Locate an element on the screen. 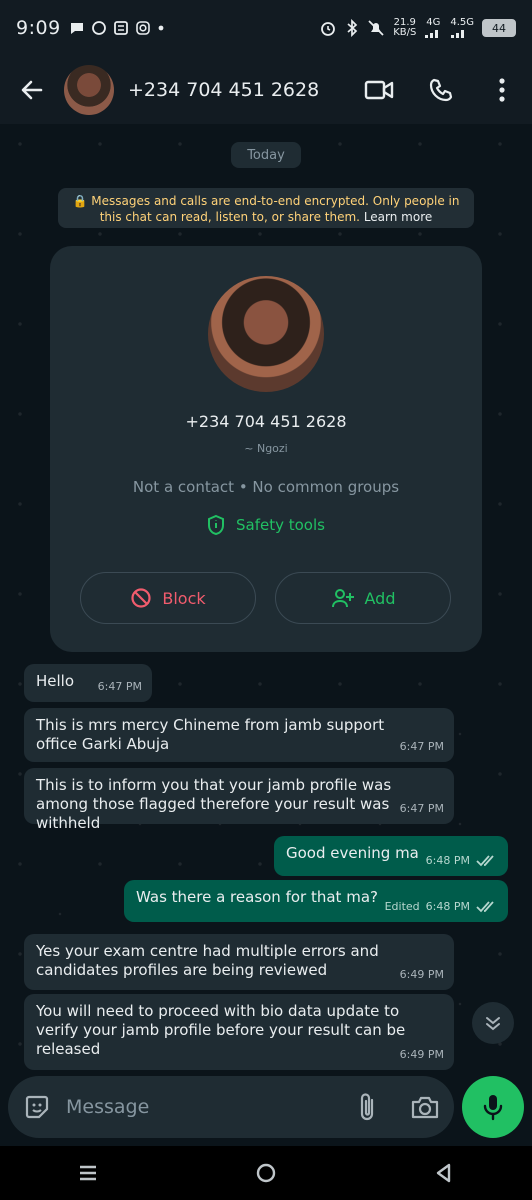 Image resolution: width=532 pixels, height=1200 pixels. safety-tools-label: Safety tools is located at coordinates (280, 525).